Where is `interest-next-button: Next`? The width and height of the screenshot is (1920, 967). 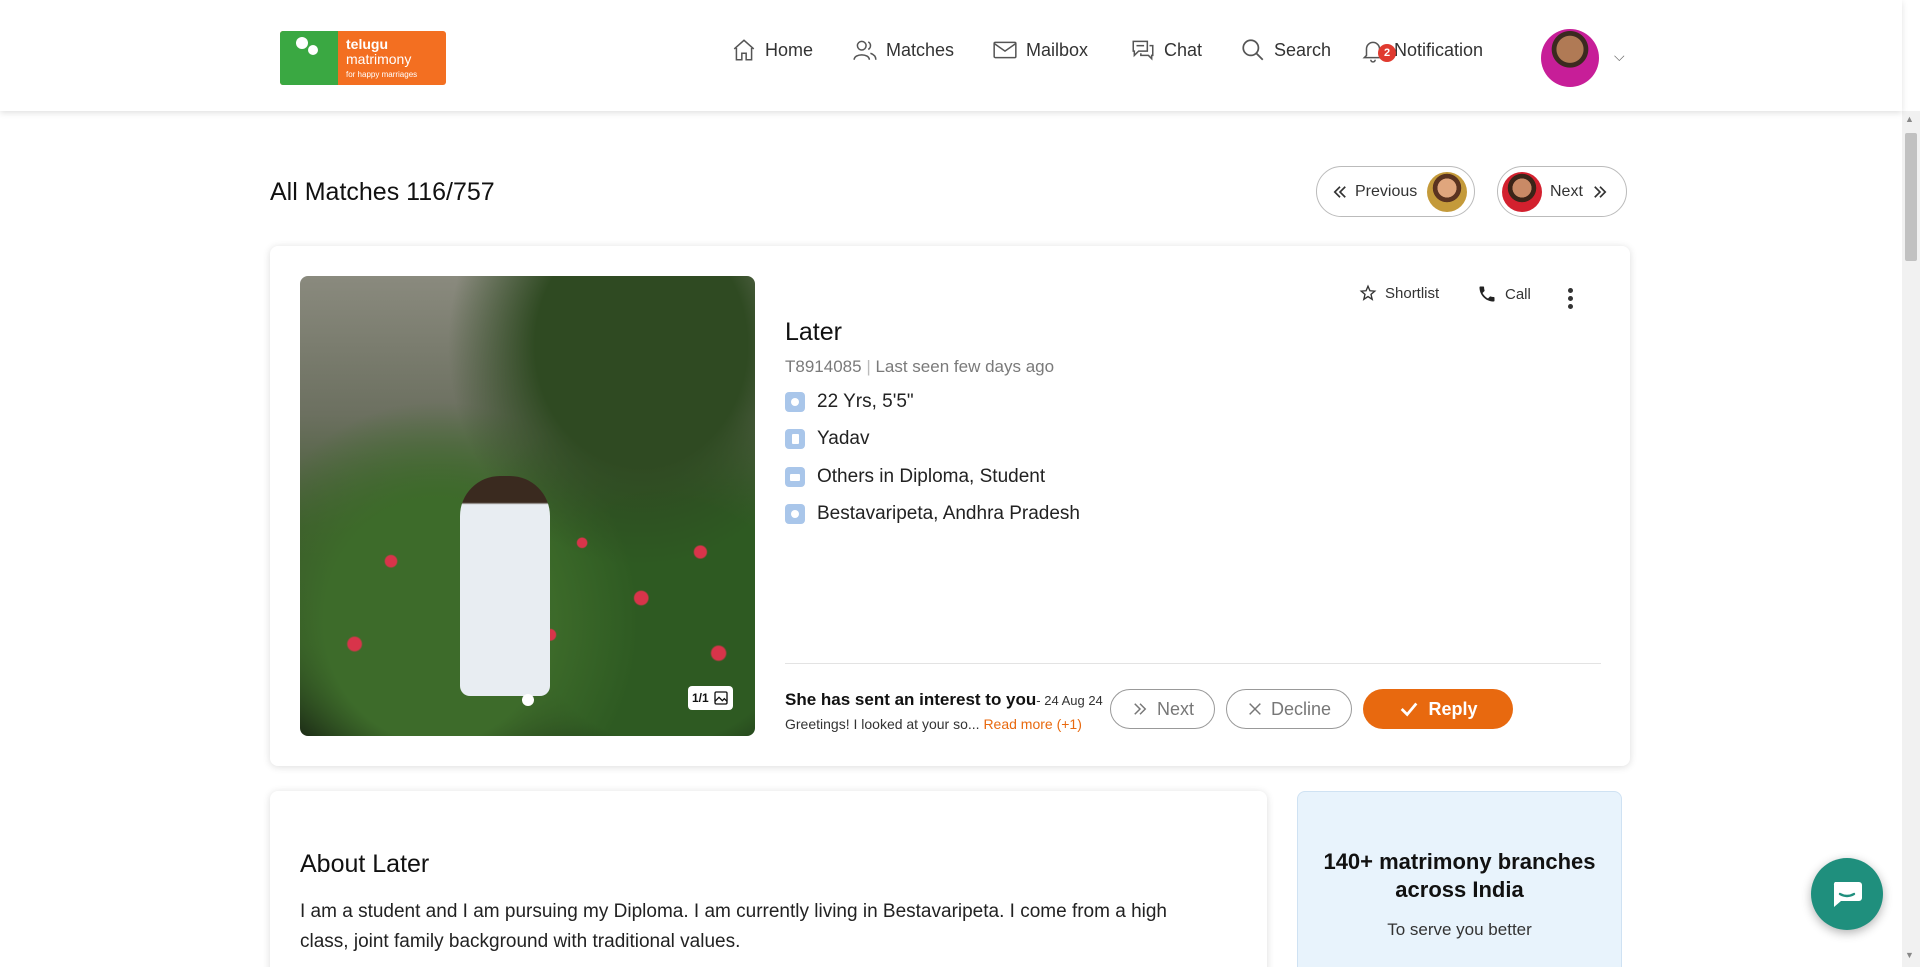
interest-next-button: Next is located at coordinates (1162, 709).